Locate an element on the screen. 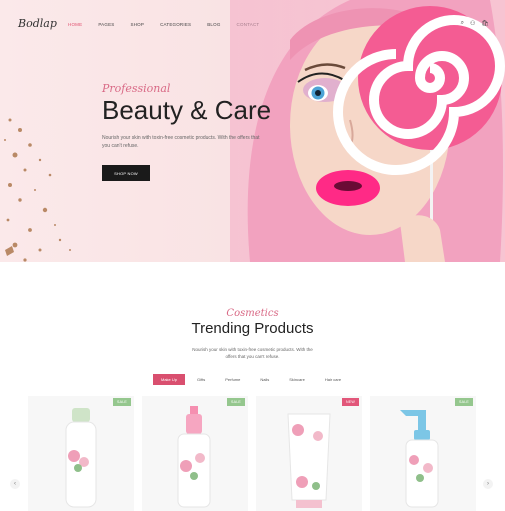 The image size is (505, 511). tab-skincare: Skincare is located at coordinates (297, 379).